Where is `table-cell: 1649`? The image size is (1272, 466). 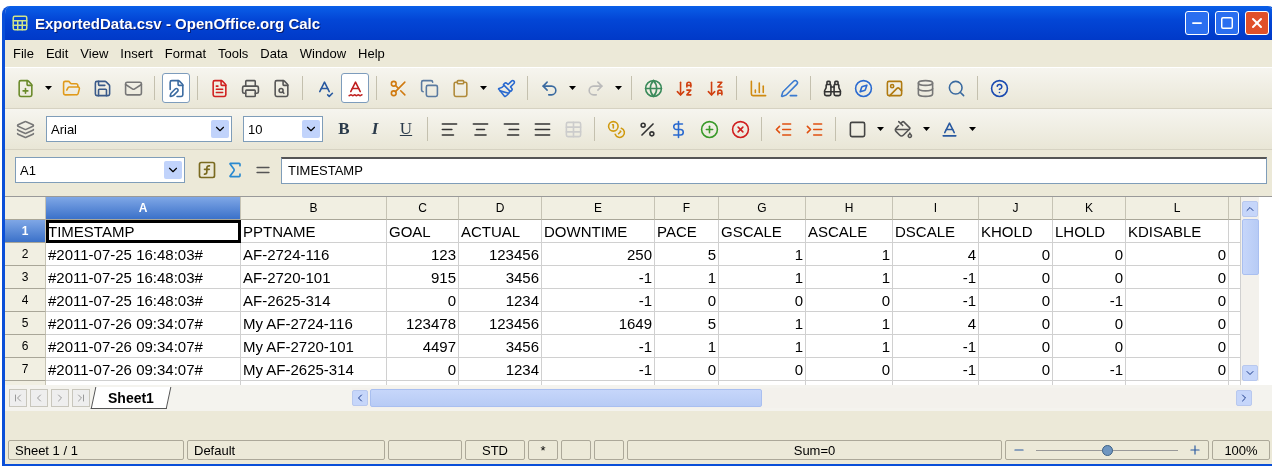 table-cell: 1649 is located at coordinates (598, 323).